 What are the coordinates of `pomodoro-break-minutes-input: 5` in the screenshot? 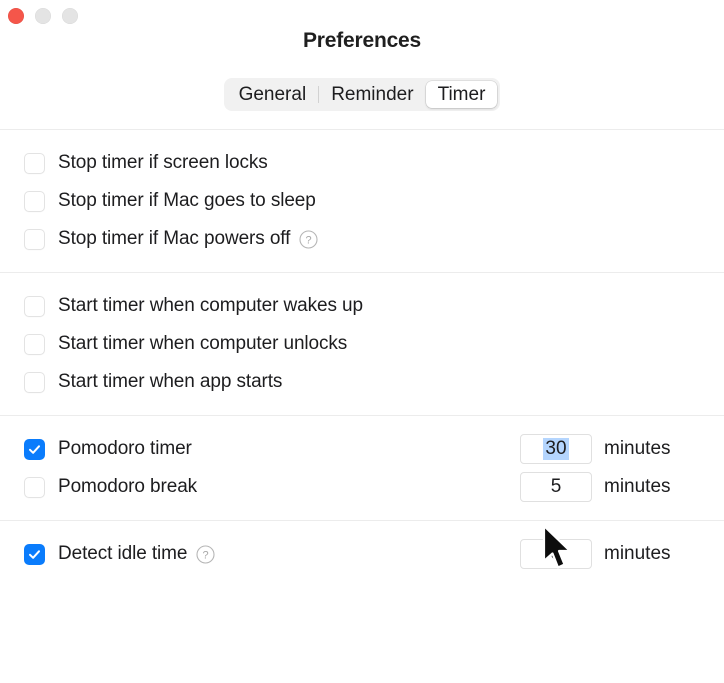 It's located at (556, 487).